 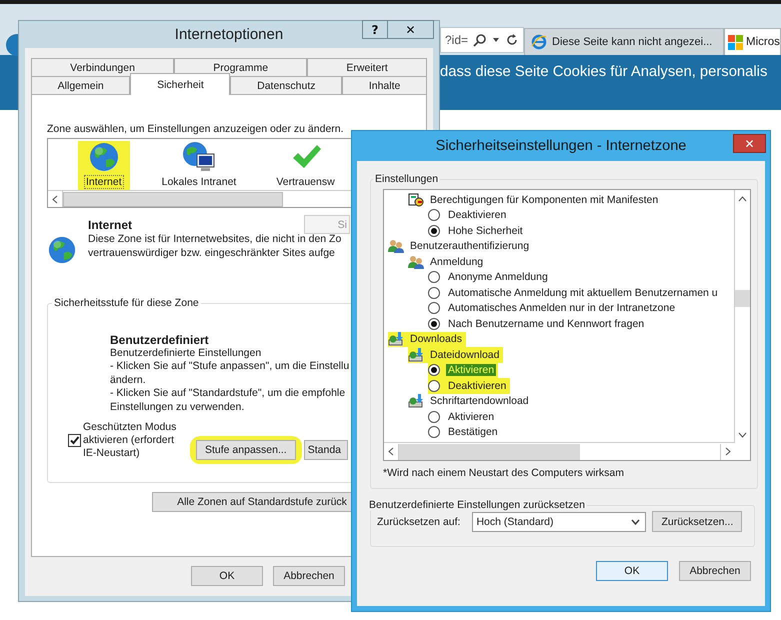 I want to click on window-title: Sicherheitseinstellungen - Internetzone, so click(x=561, y=146).